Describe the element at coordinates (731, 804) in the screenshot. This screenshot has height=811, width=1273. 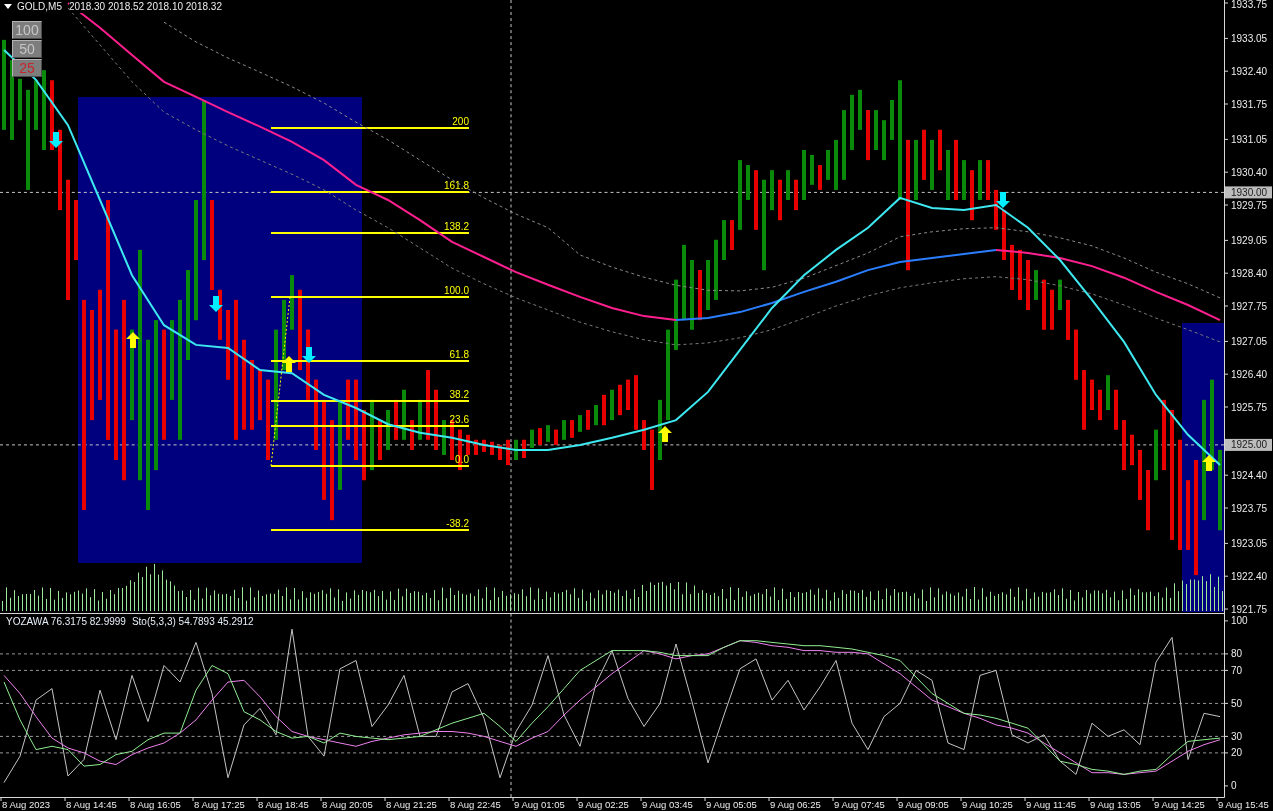
I see `time-axis-label: 9 Aug 05:05` at that location.